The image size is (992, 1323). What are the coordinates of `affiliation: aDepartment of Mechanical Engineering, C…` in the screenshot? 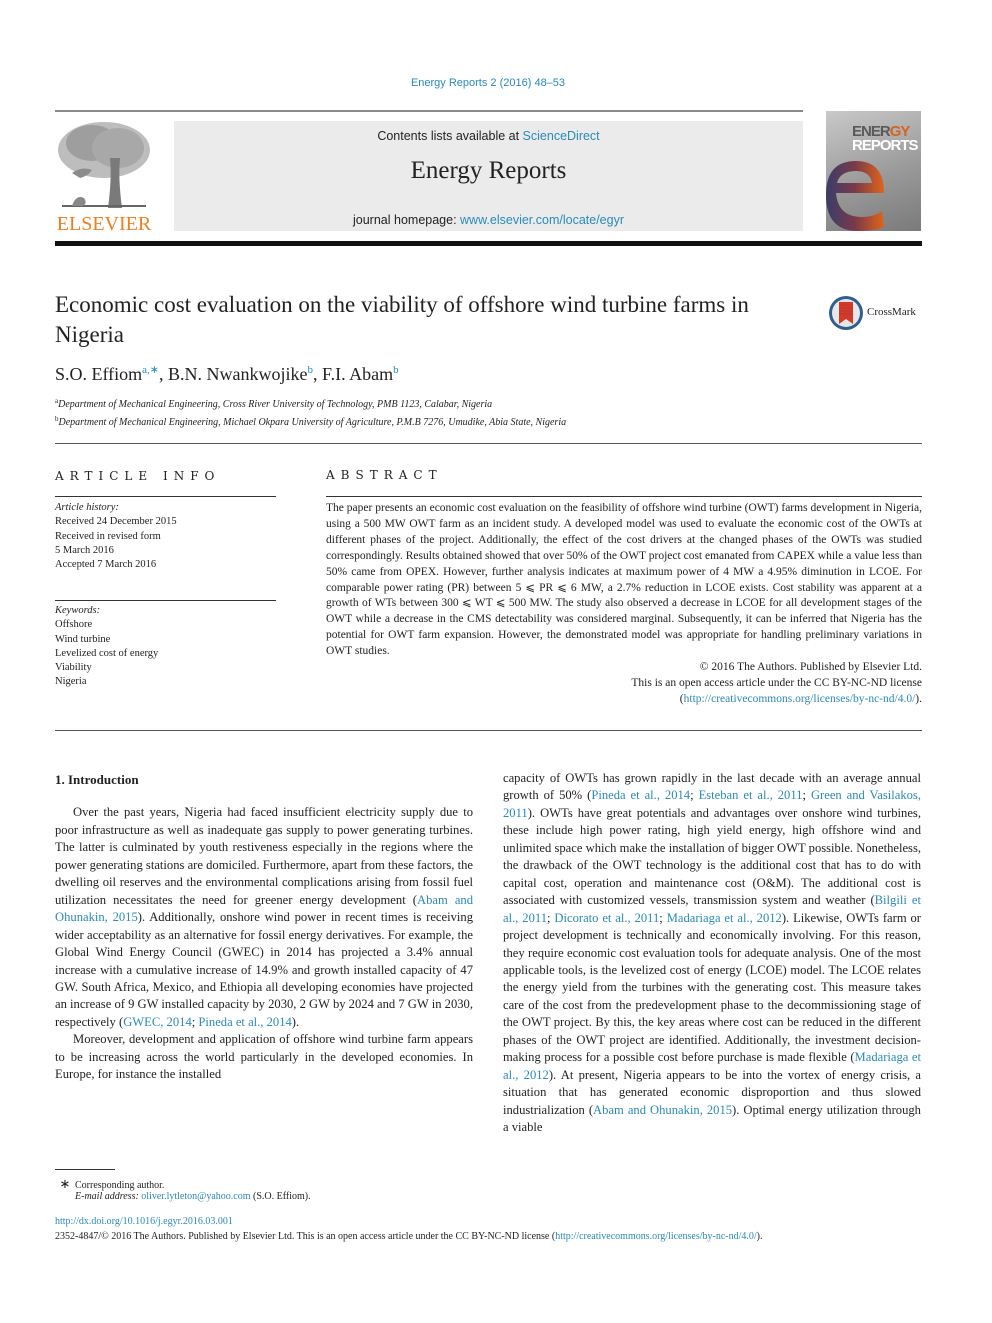 It's located at (274, 403).